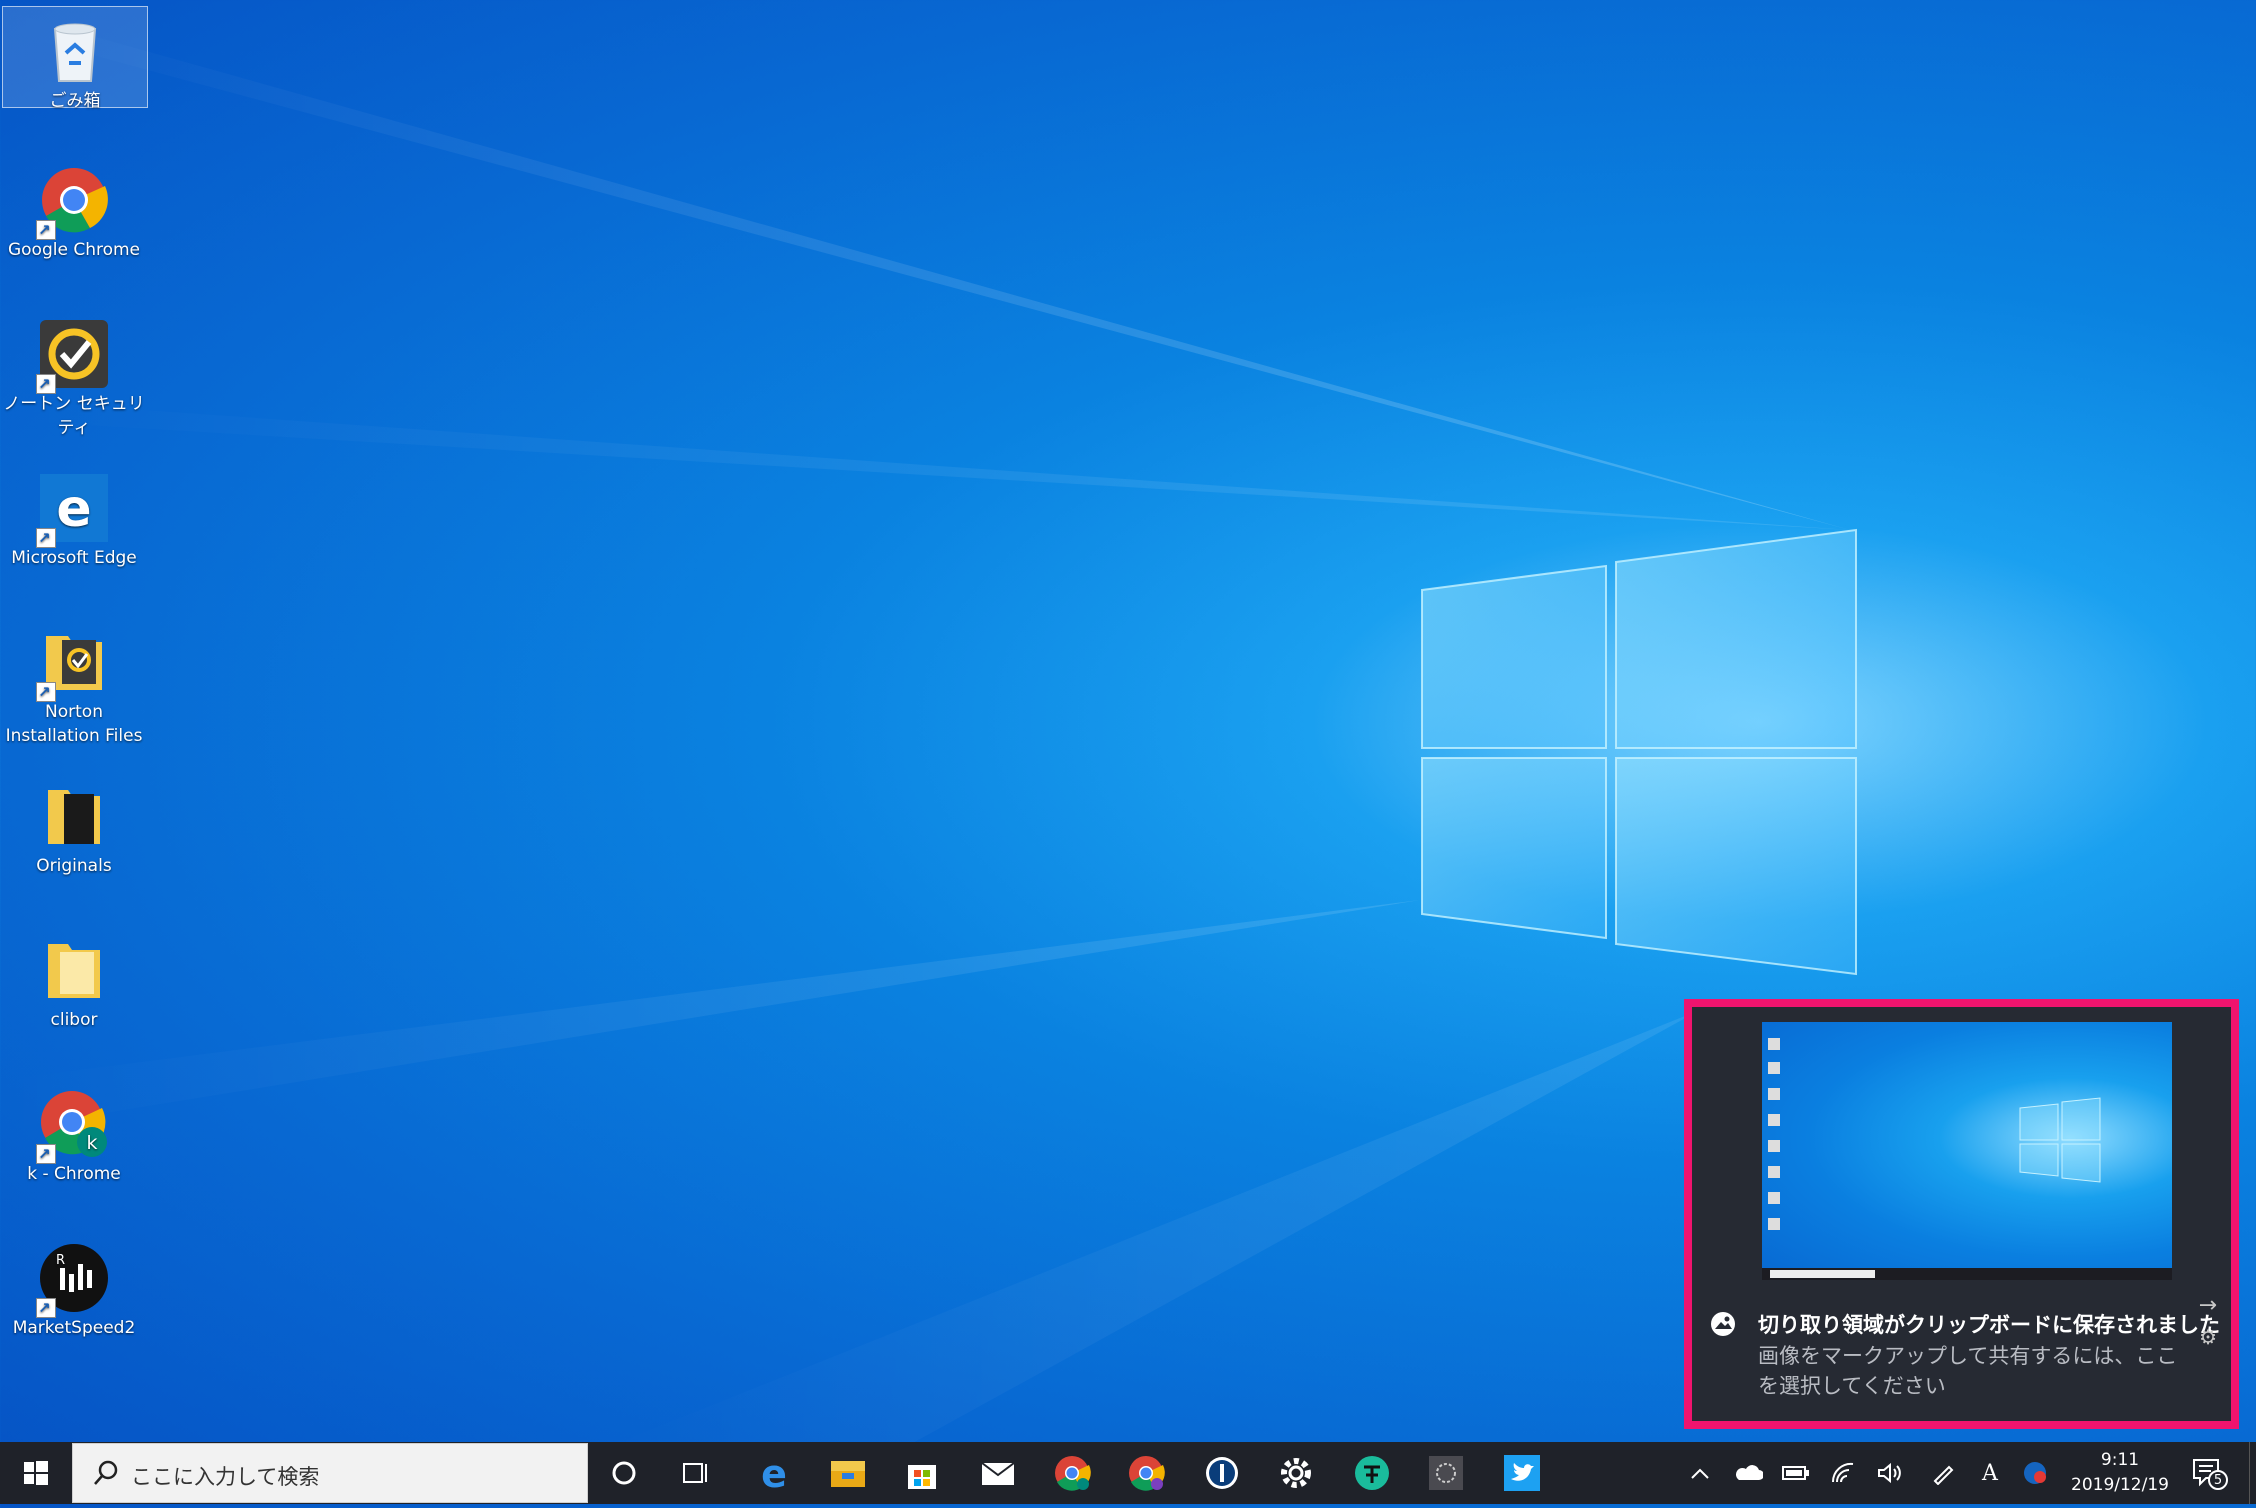 The image size is (2256, 1508). I want to click on taskbar-search-box: ここに入力して検索, so click(330, 1473).